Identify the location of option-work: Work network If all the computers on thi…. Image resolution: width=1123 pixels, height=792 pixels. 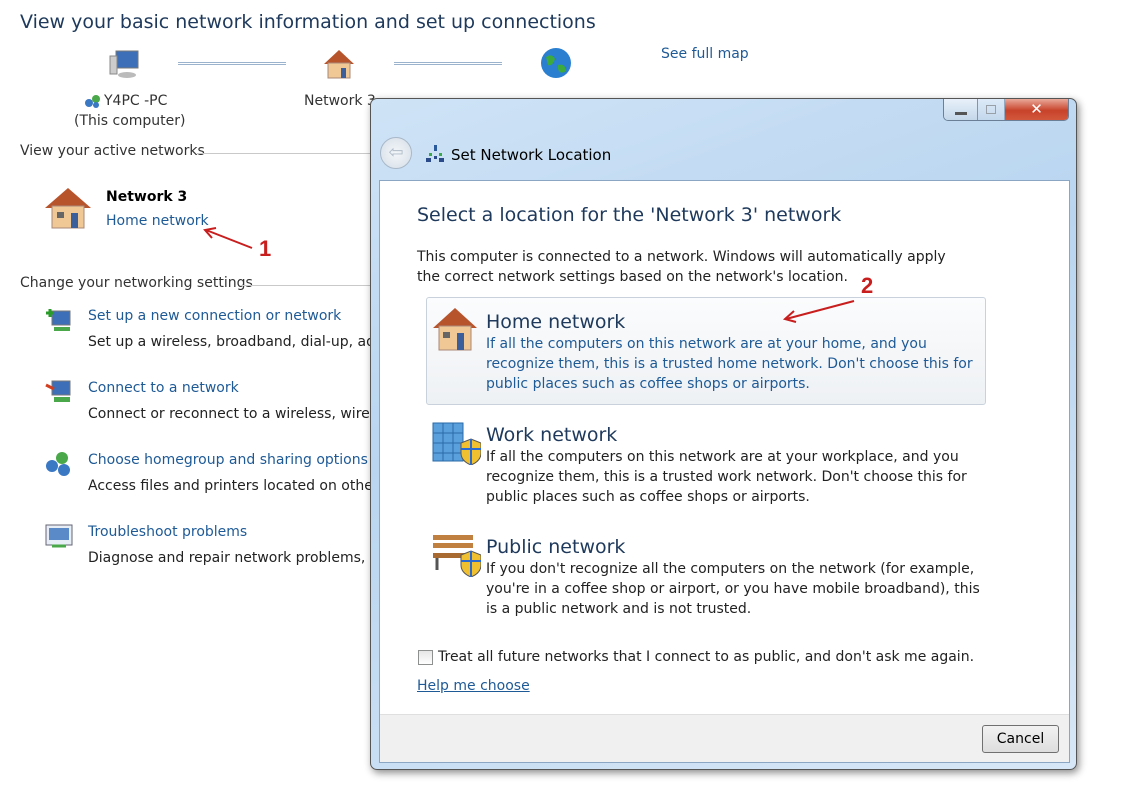
(731, 465).